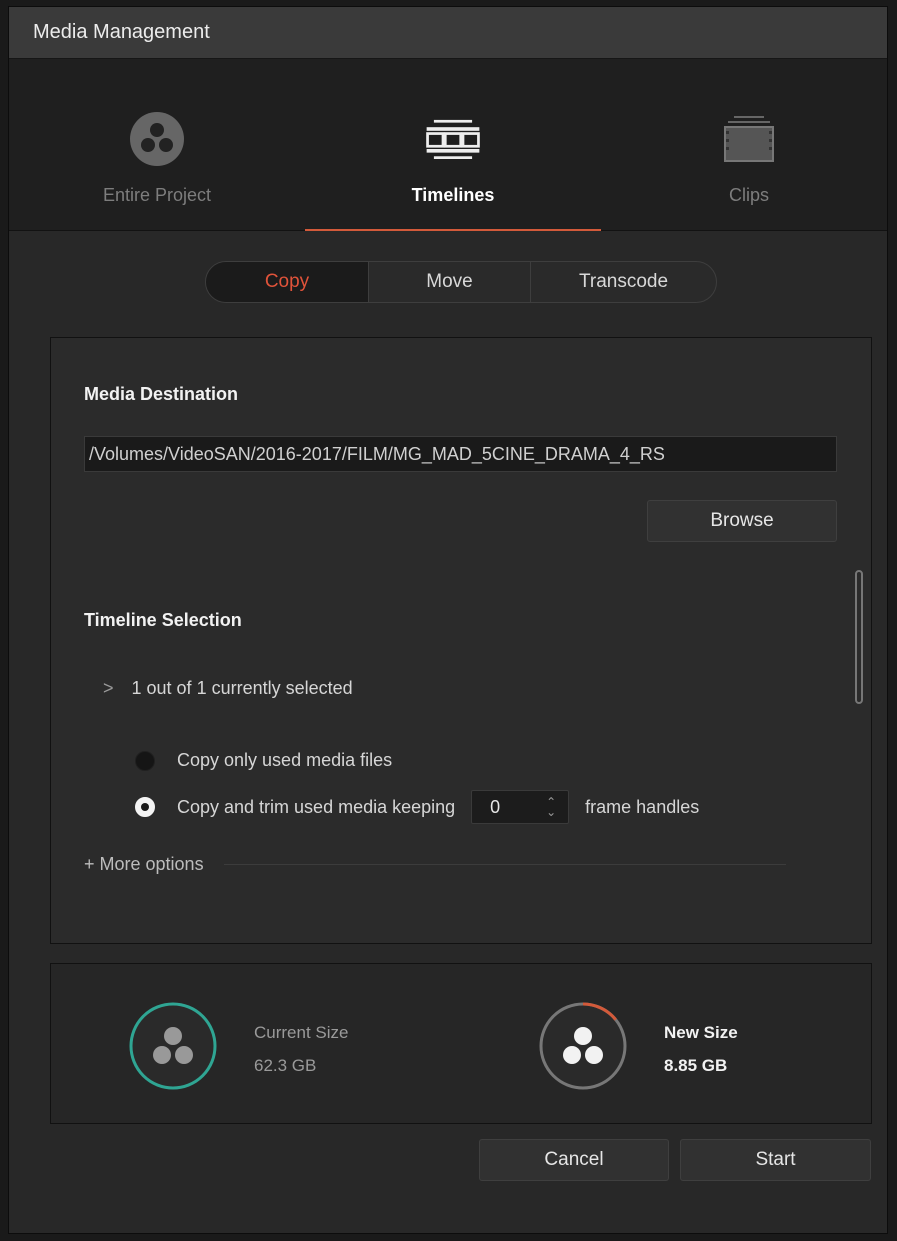  I want to click on tab-label: Clips, so click(748, 195).